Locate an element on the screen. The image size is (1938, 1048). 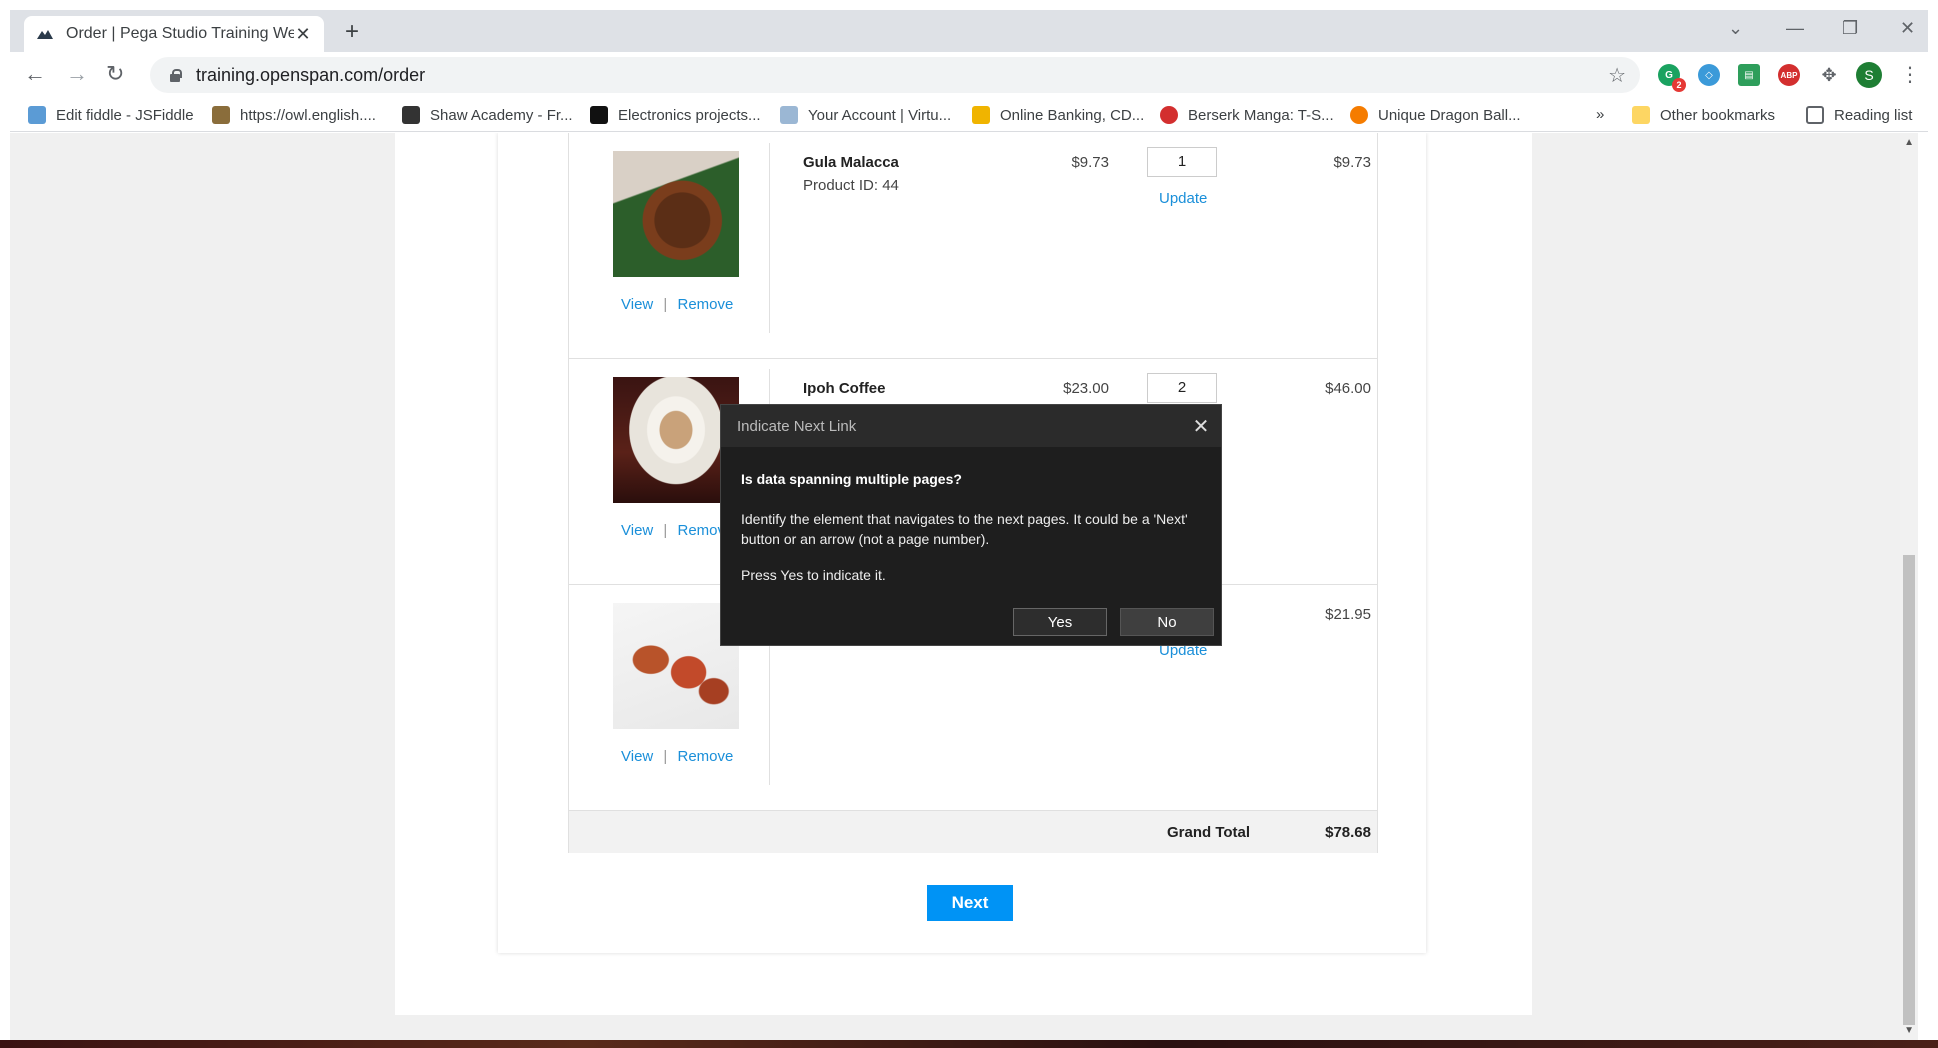
reading-list-icon is located at coordinates (1815, 115).